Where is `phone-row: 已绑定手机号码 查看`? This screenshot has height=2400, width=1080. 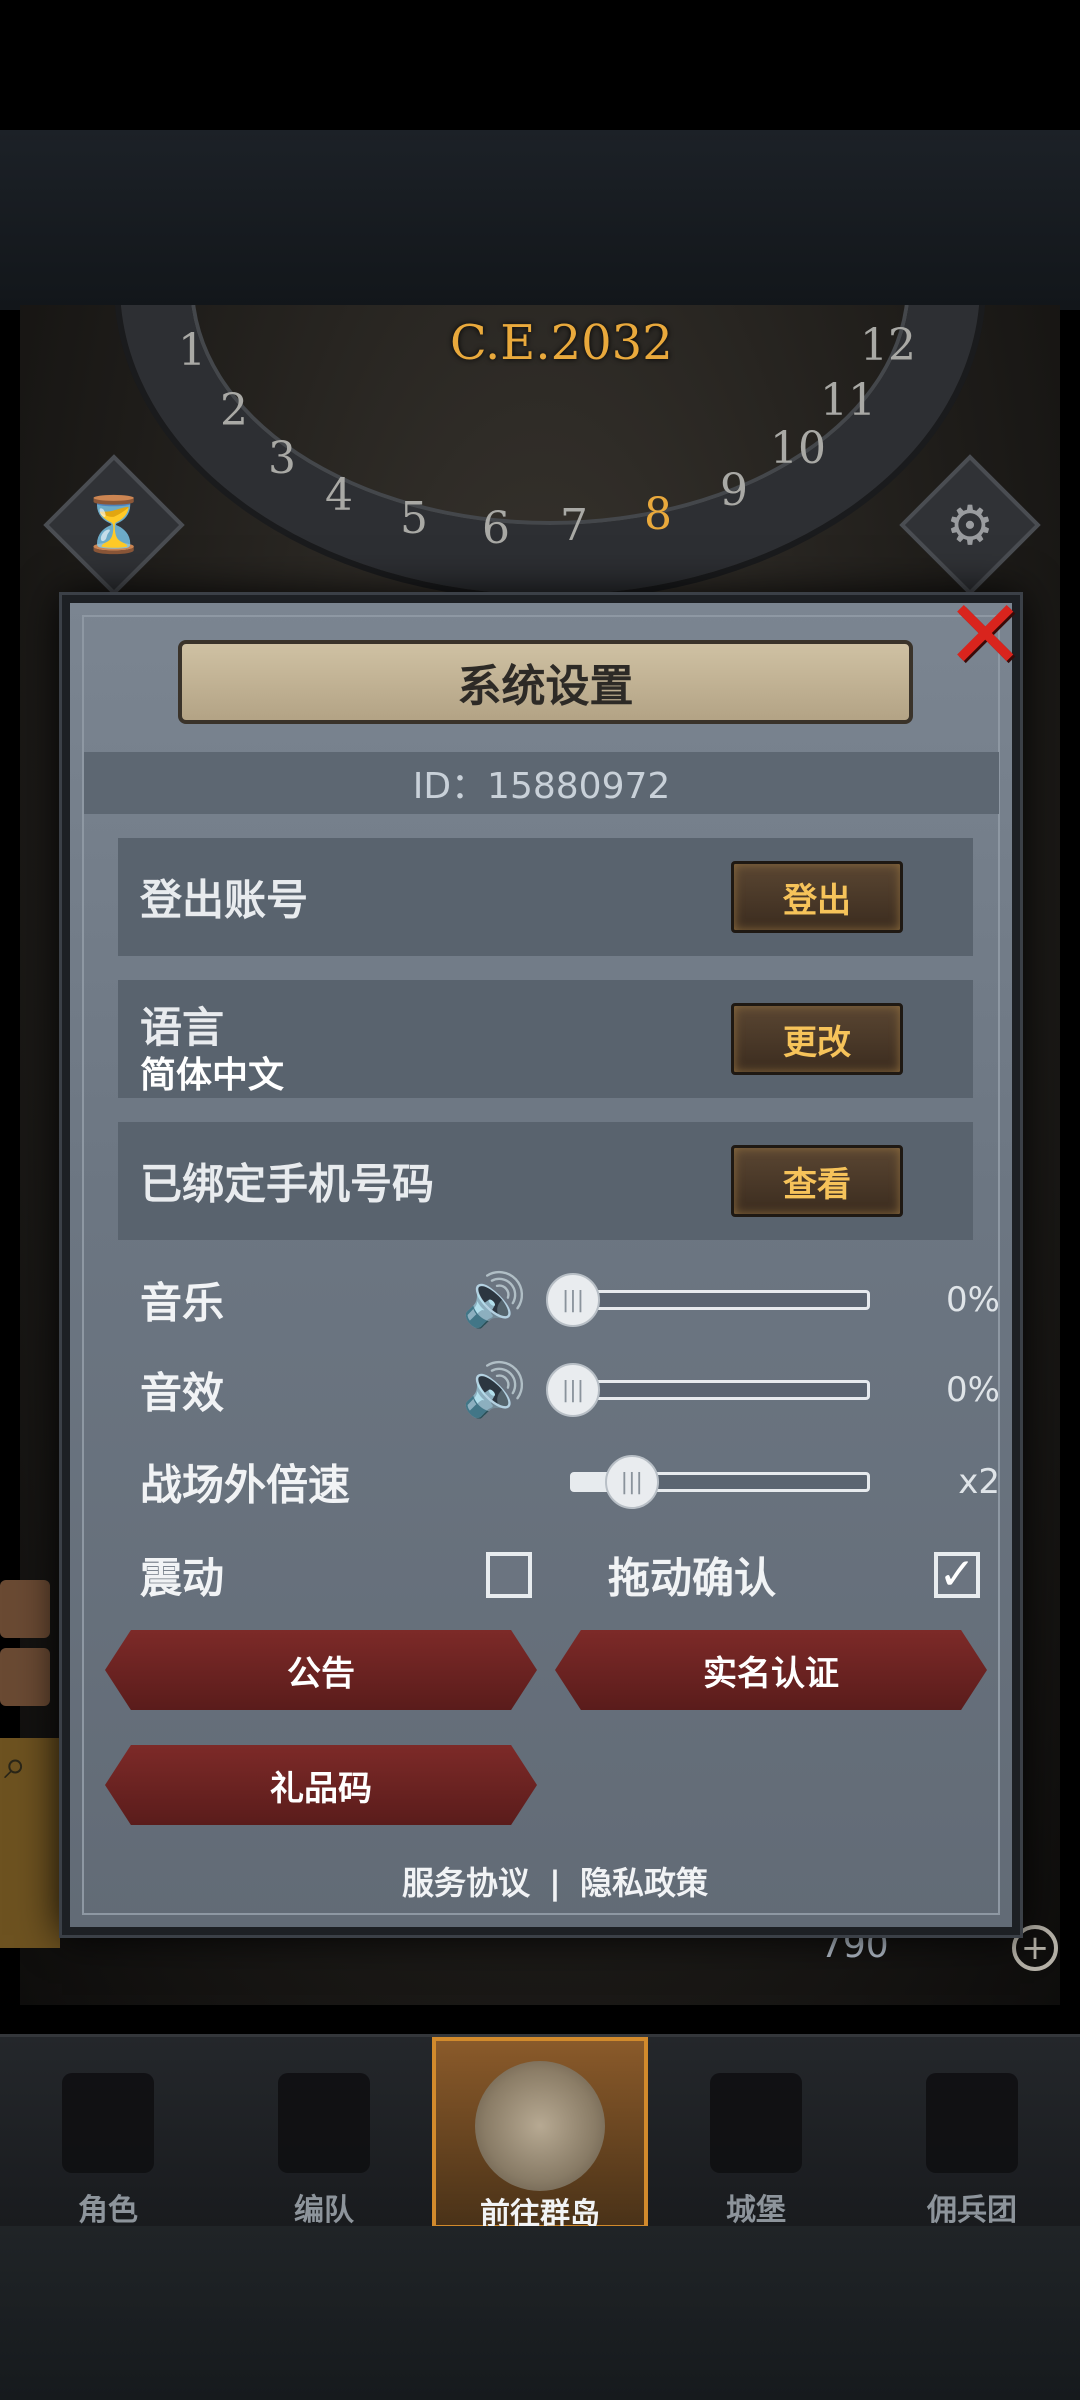 phone-row: 已绑定手机号码 查看 is located at coordinates (545, 1181).